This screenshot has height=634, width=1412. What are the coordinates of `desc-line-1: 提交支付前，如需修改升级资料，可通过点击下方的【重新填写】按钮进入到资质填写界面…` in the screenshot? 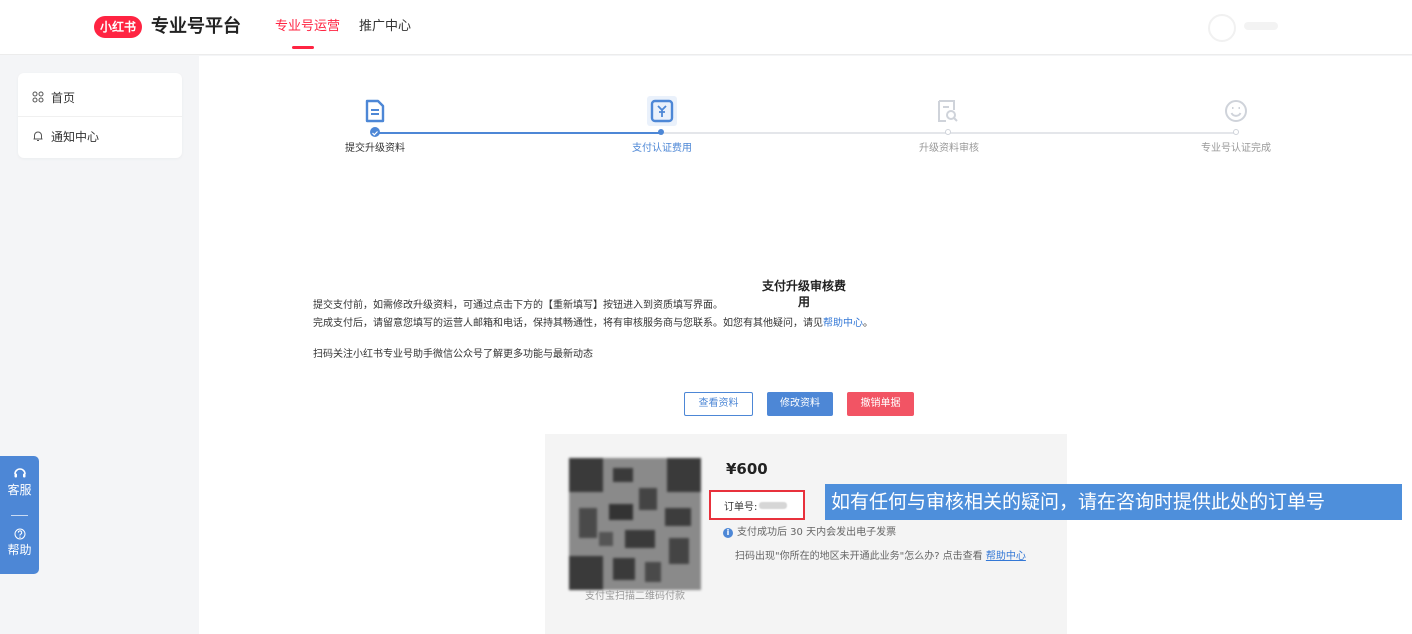 It's located at (518, 305).